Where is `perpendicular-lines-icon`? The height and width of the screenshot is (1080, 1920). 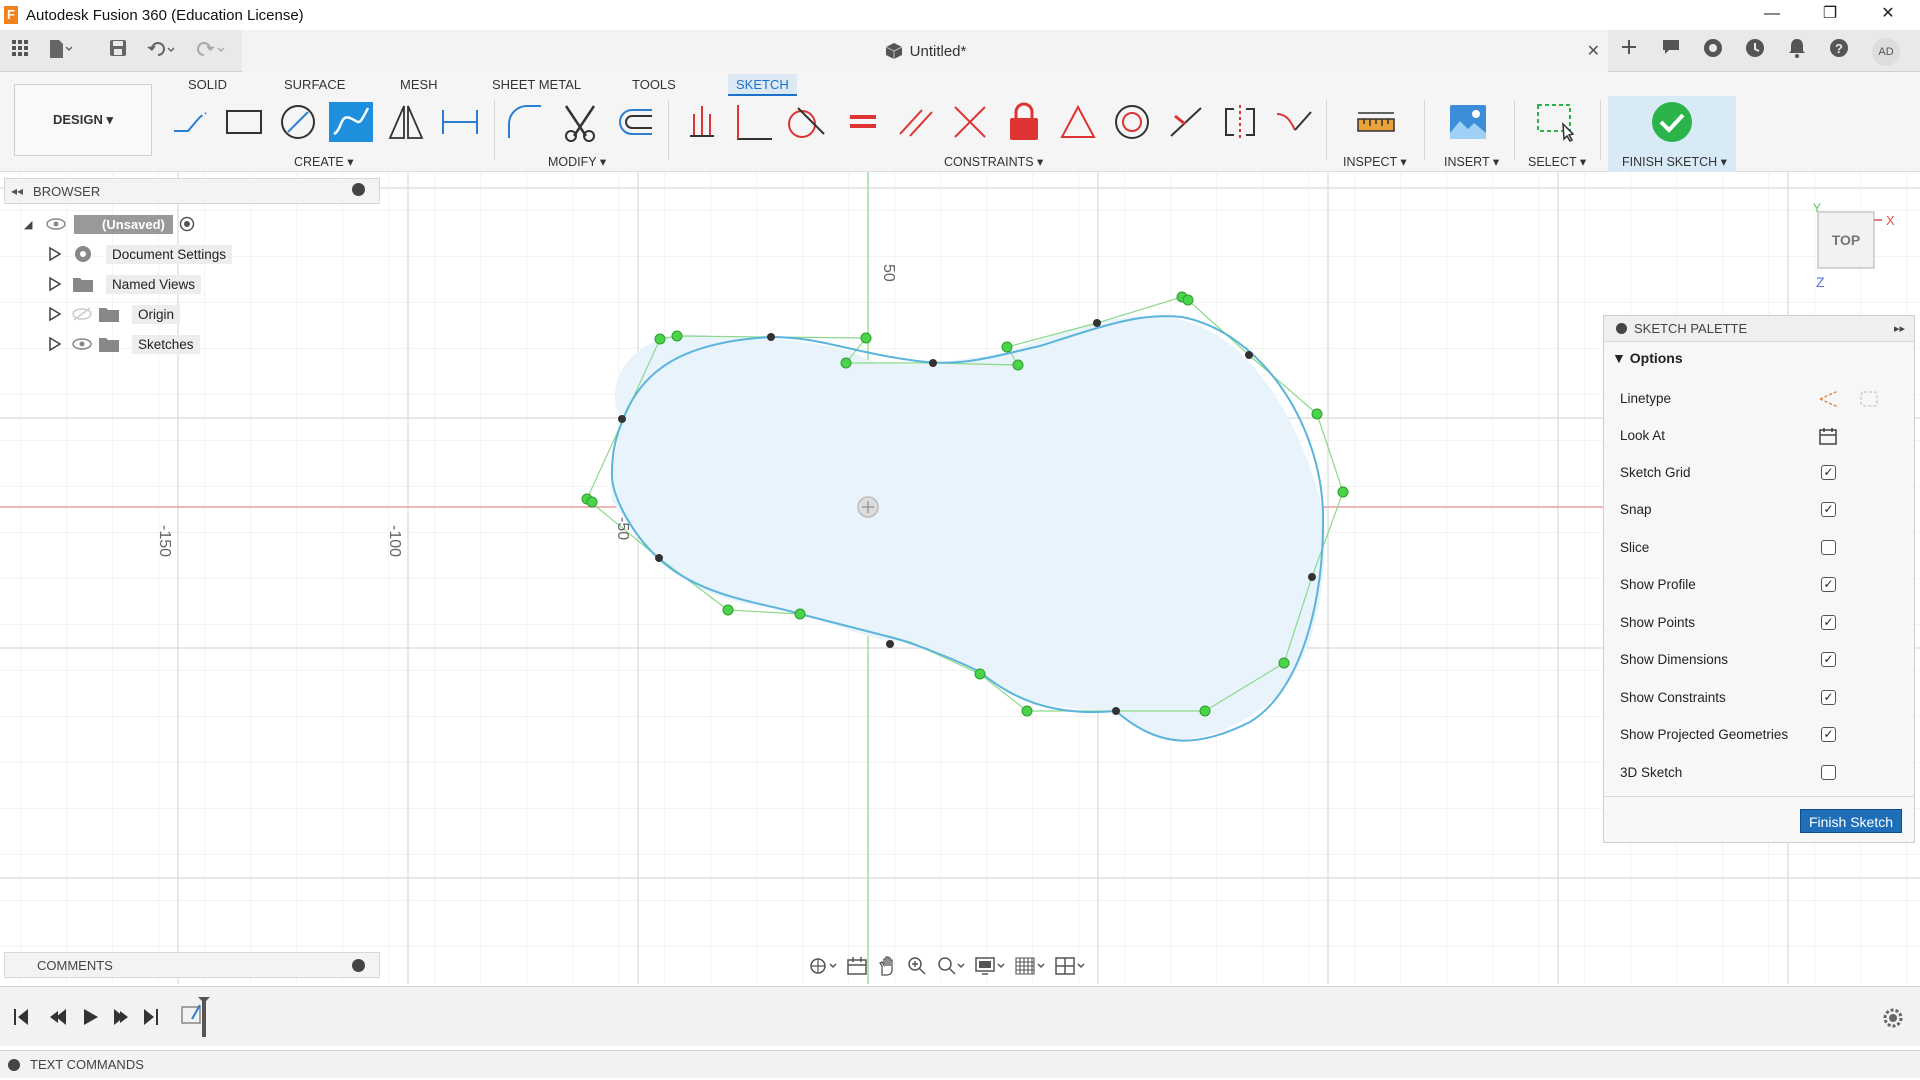 perpendicular-lines-icon is located at coordinates (970, 122).